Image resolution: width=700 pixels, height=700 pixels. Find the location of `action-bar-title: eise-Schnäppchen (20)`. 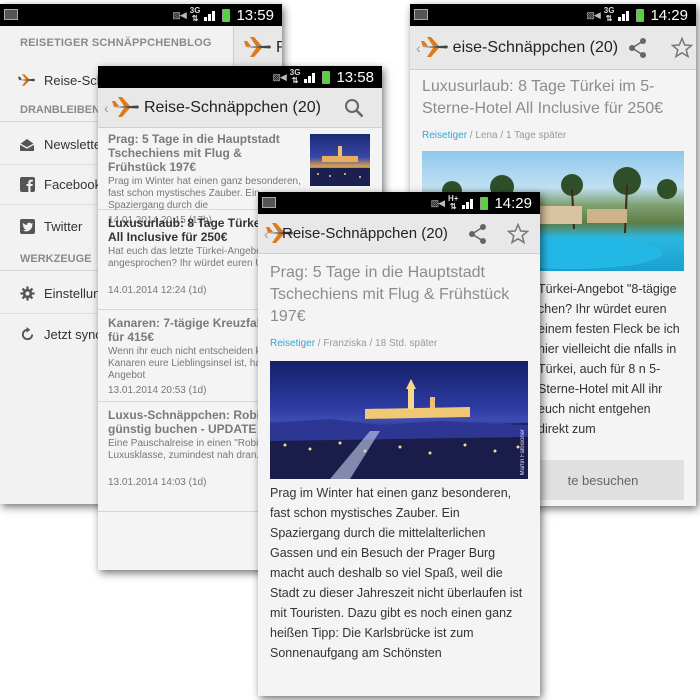

action-bar-title: eise-Schnäppchen (20) is located at coordinates (535, 47).